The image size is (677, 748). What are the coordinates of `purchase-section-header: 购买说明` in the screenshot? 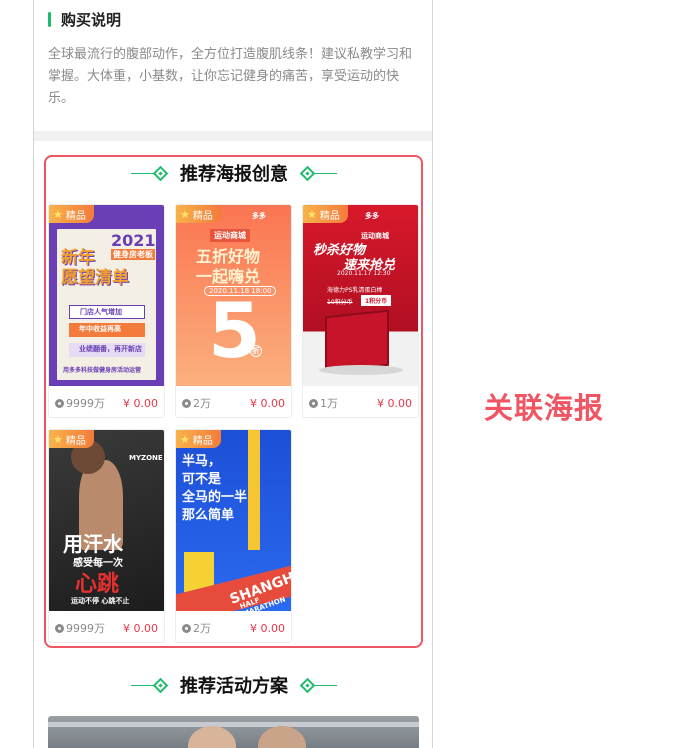 It's located at (85, 19).